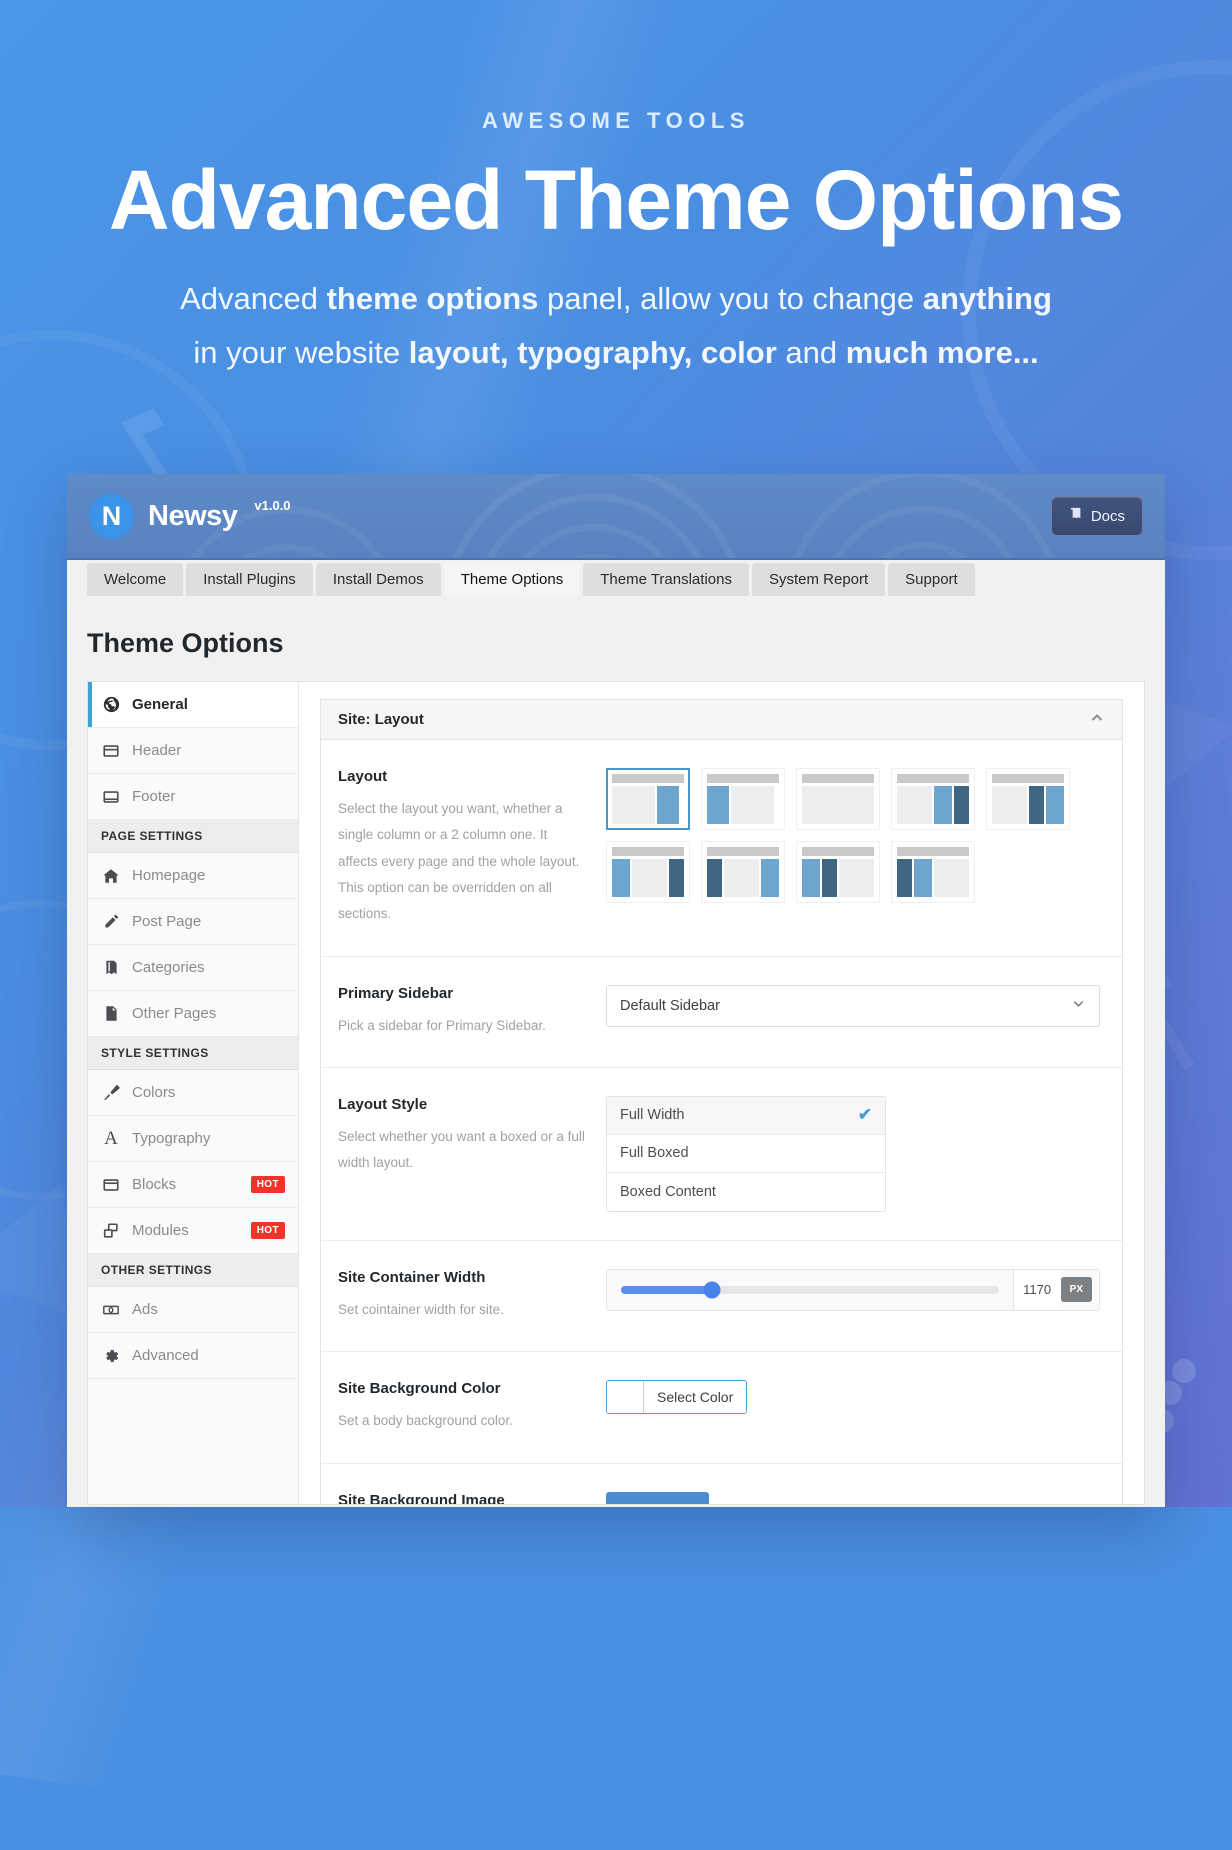 This screenshot has width=1232, height=1850. Describe the element at coordinates (154, 1092) in the screenshot. I see `sidebar-item-label: Colors` at that location.